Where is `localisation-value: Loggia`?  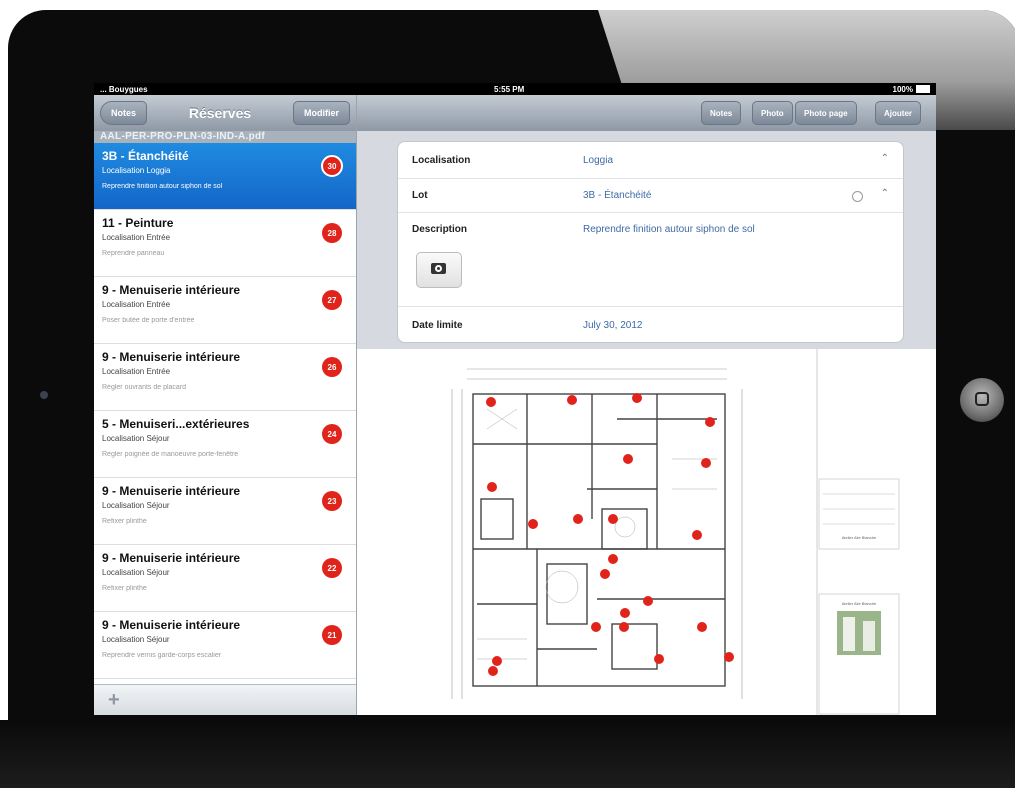 localisation-value: Loggia is located at coordinates (598, 160).